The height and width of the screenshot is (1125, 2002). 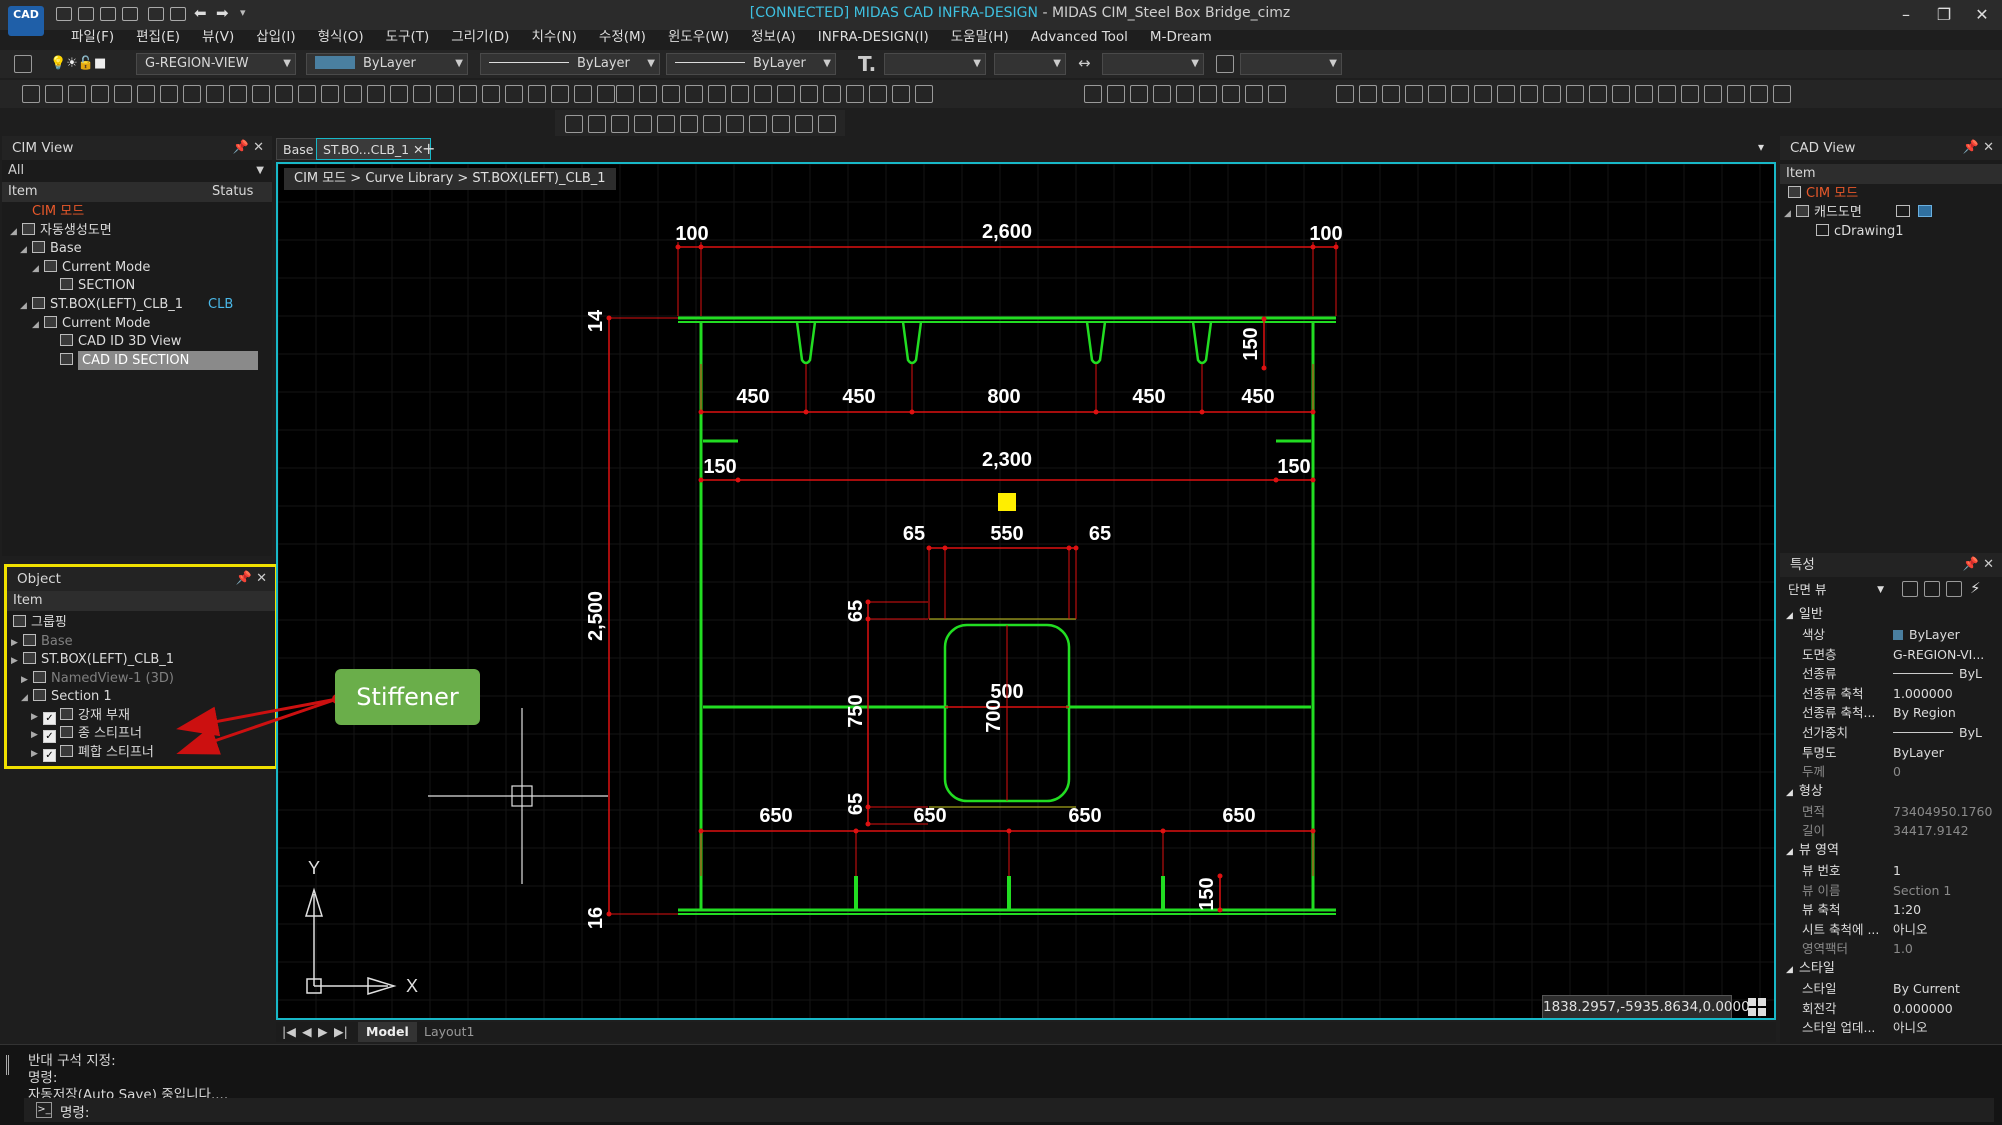 What do you see at coordinates (1030, 64) in the screenshot?
I see `text-height-combo: ▼` at bounding box center [1030, 64].